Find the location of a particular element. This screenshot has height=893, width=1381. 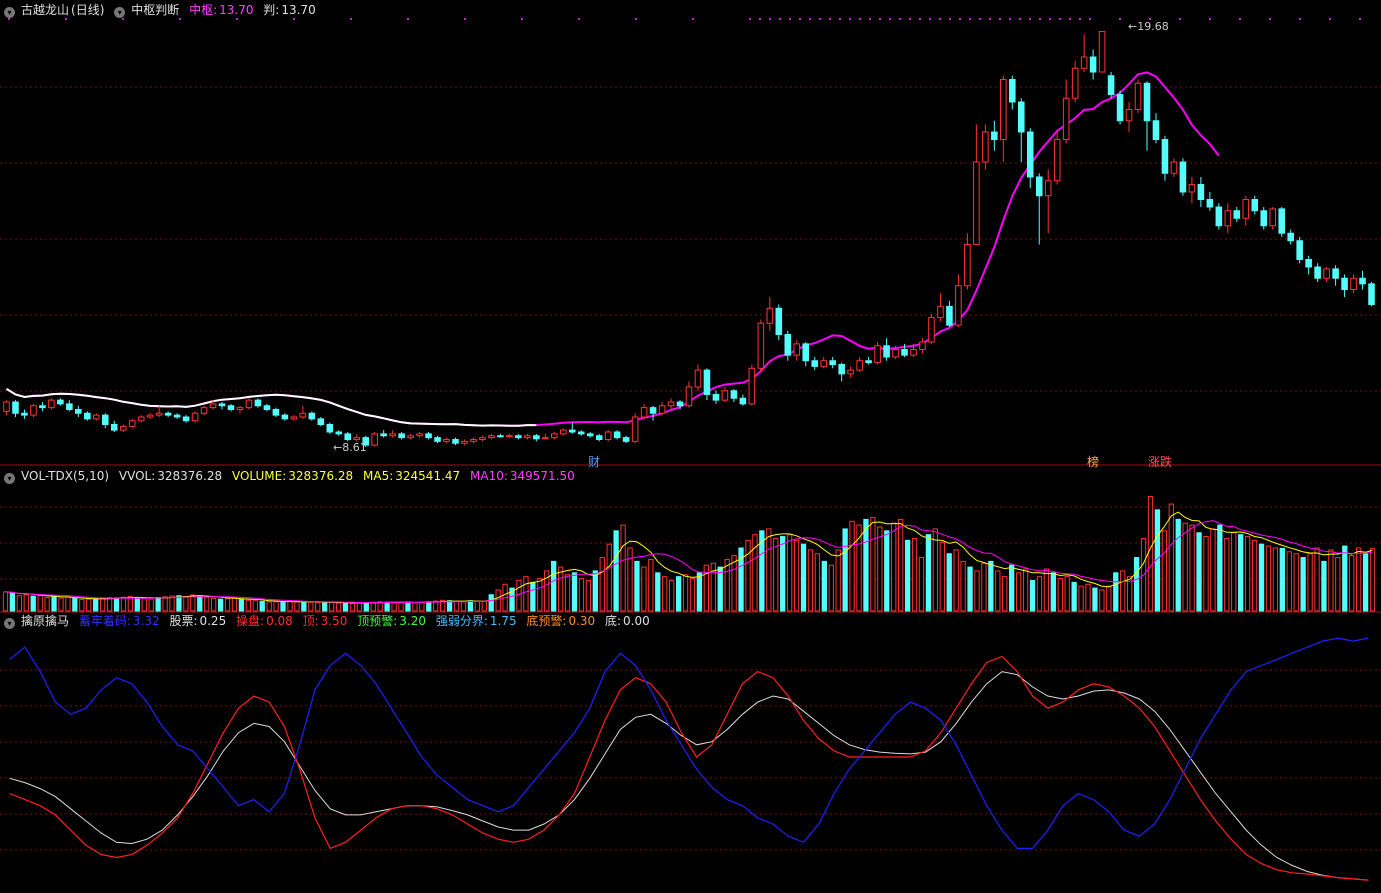

osc-d-value: 3.50 is located at coordinates (334, 621).